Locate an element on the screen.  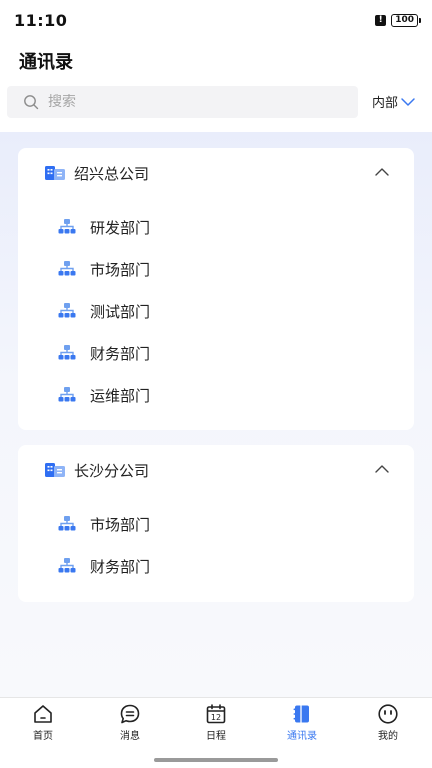
tab-label: 首页 is located at coordinates (43, 736).